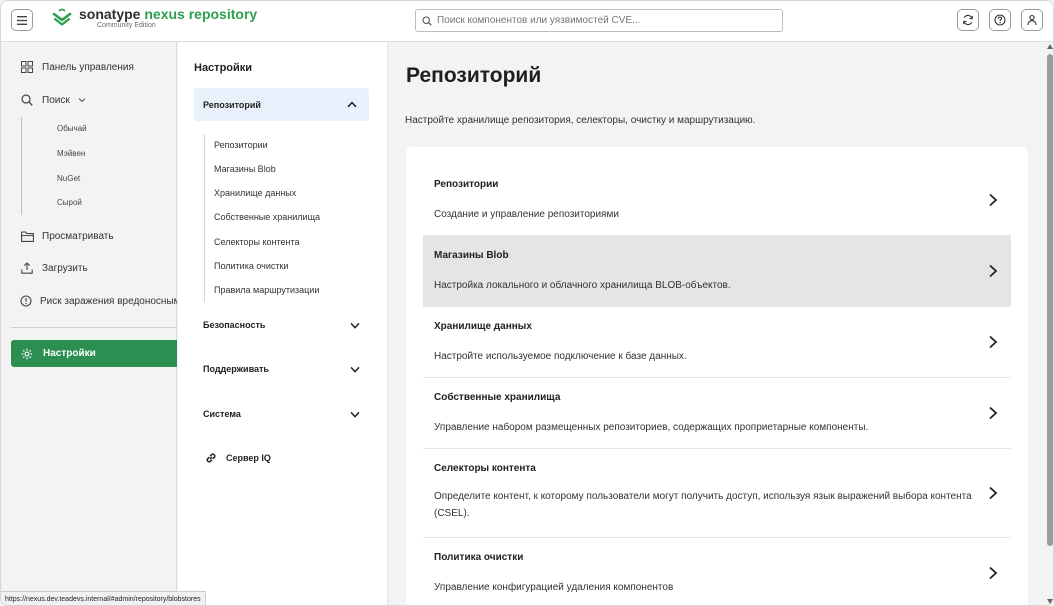 The height and width of the screenshot is (606, 1054). Describe the element at coordinates (78, 236) in the screenshot. I see `nav-item-label: Просматривать` at that location.